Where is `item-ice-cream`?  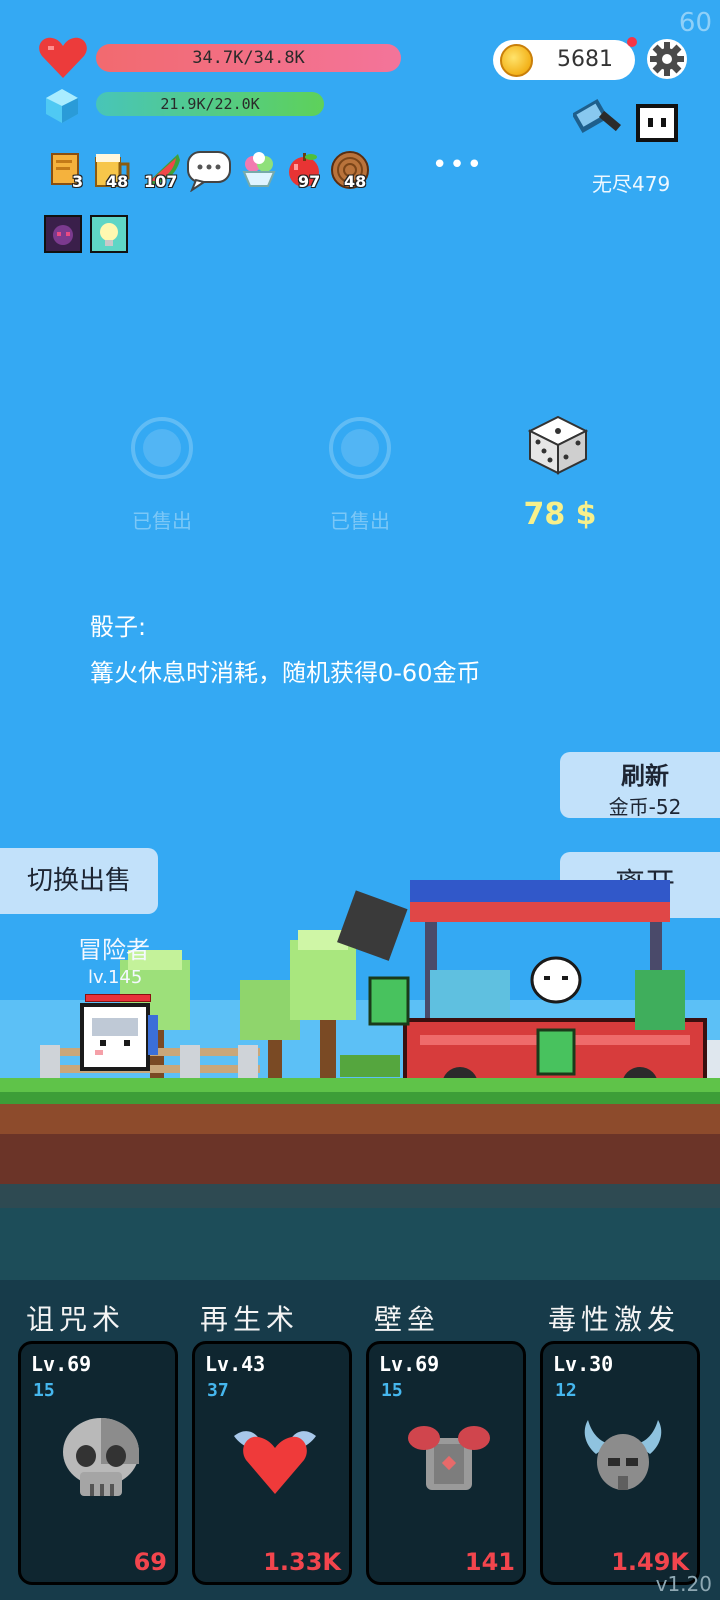
item-ice-cream is located at coordinates (259, 171).